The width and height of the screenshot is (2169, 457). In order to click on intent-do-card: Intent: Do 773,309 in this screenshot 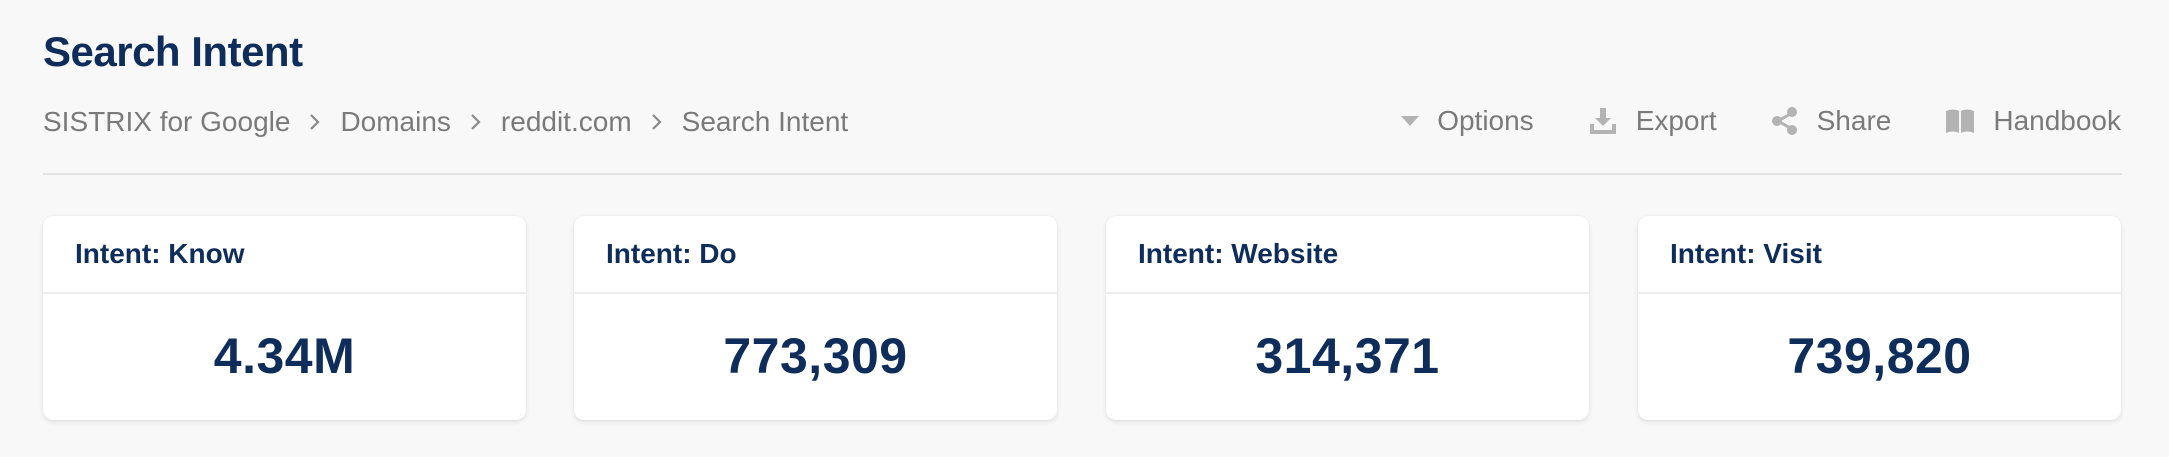, I will do `click(815, 318)`.